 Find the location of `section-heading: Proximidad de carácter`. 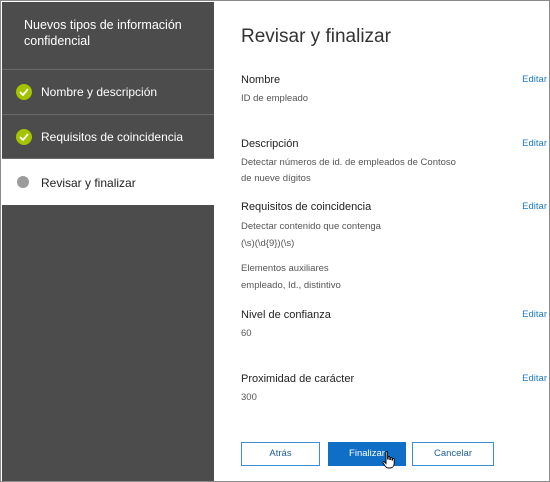

section-heading: Proximidad de carácter is located at coordinates (298, 379).